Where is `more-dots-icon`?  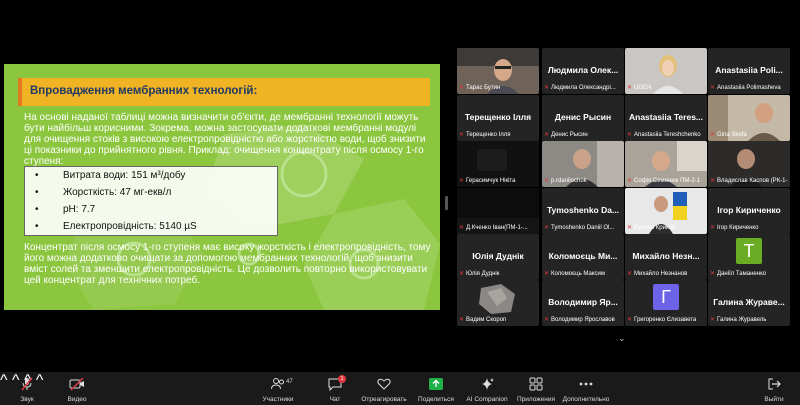 more-dots-icon is located at coordinates (586, 384).